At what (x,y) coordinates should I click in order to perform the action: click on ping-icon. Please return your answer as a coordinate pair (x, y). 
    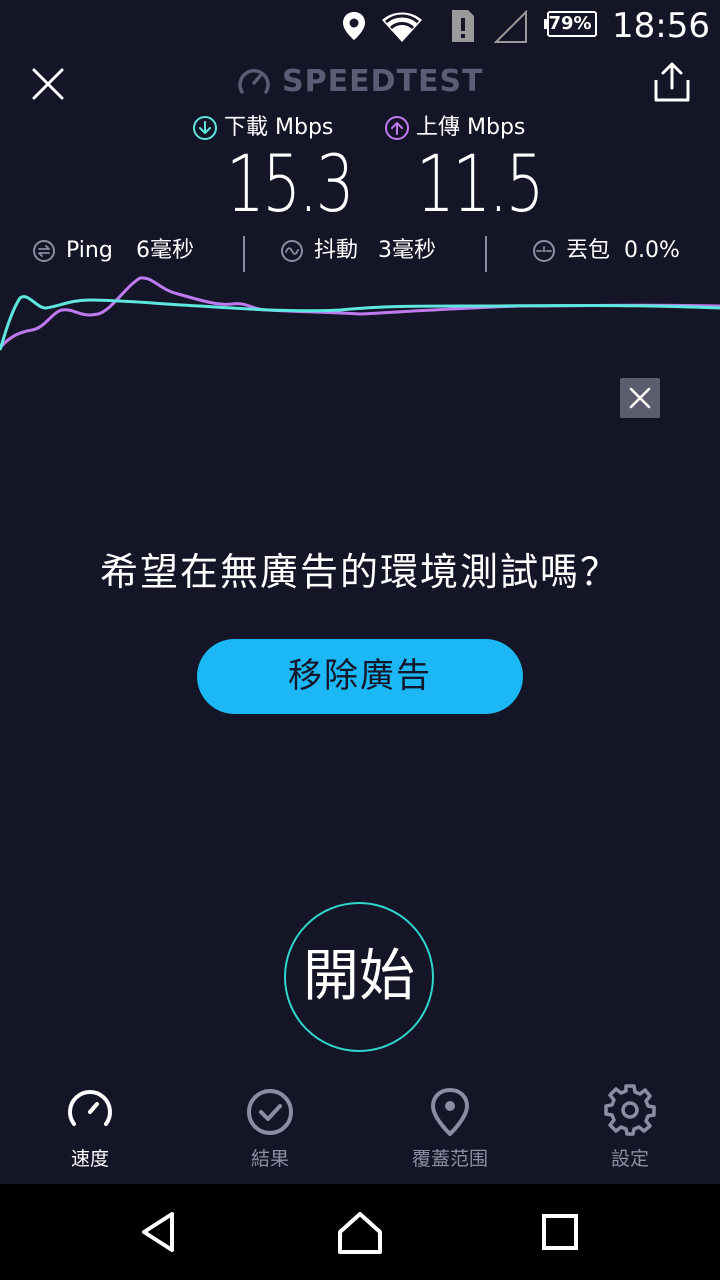
    Looking at the image, I should click on (44, 251).